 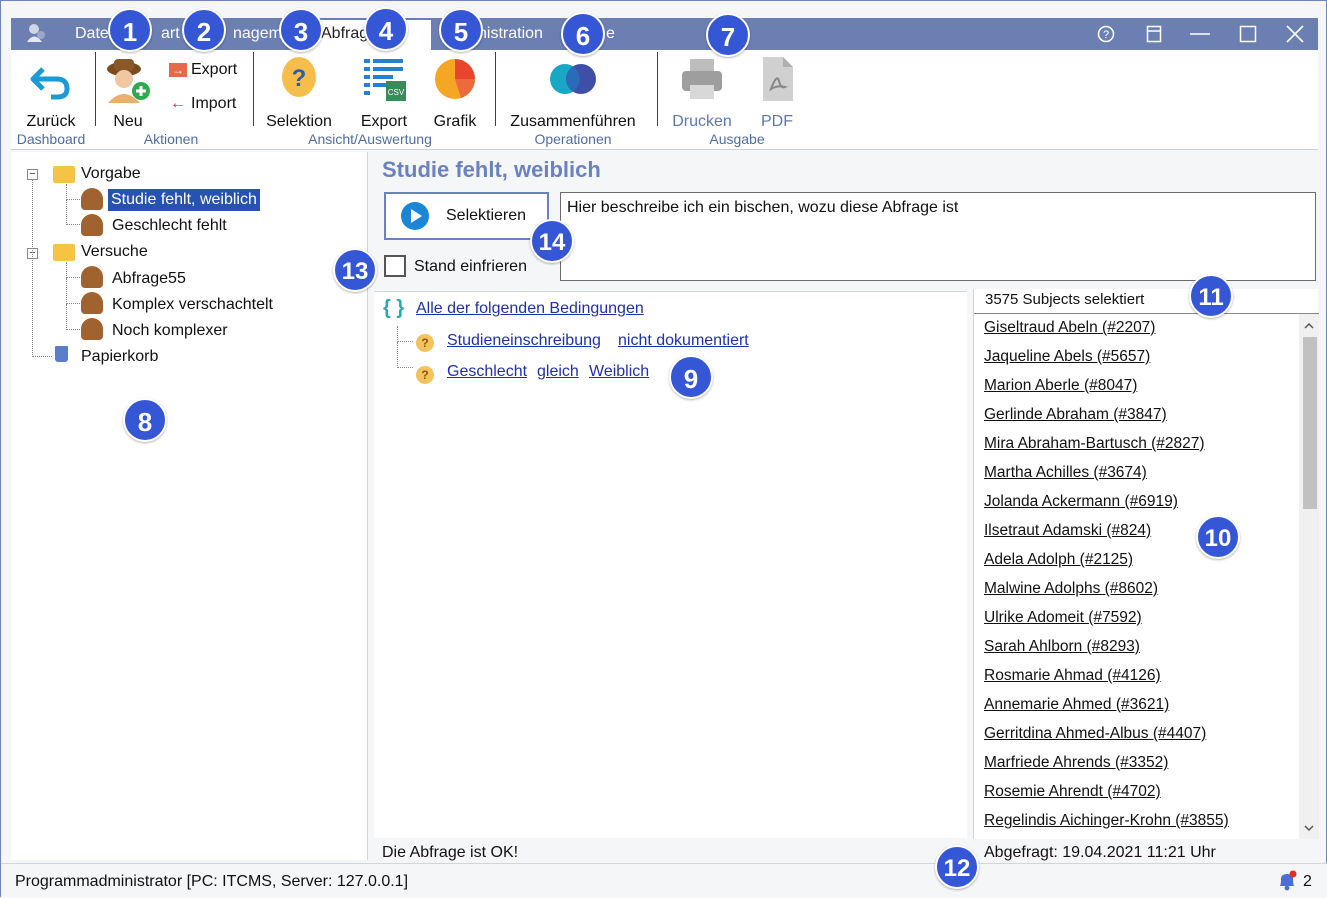 What do you see at coordinates (202, 104) in the screenshot?
I see `import-small-button: ← Import` at bounding box center [202, 104].